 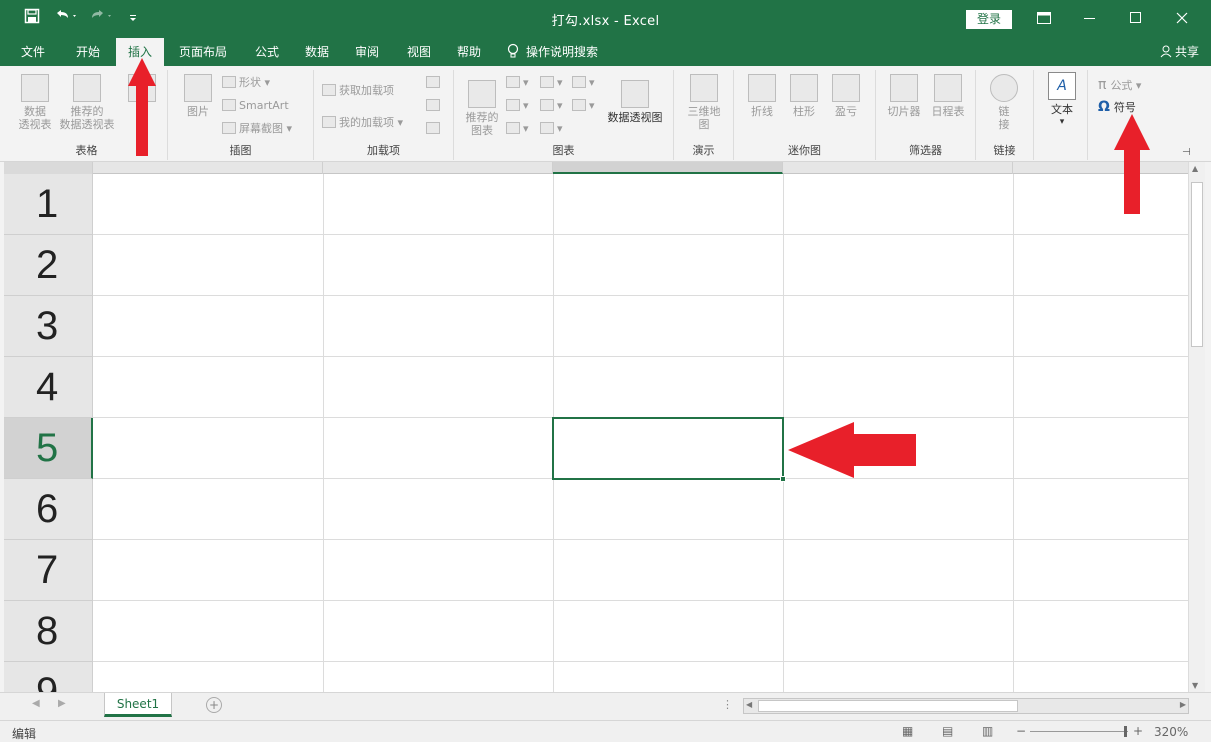 What do you see at coordinates (358, 91) in the screenshot?
I see `get-addins-button: 获取加载项` at bounding box center [358, 91].